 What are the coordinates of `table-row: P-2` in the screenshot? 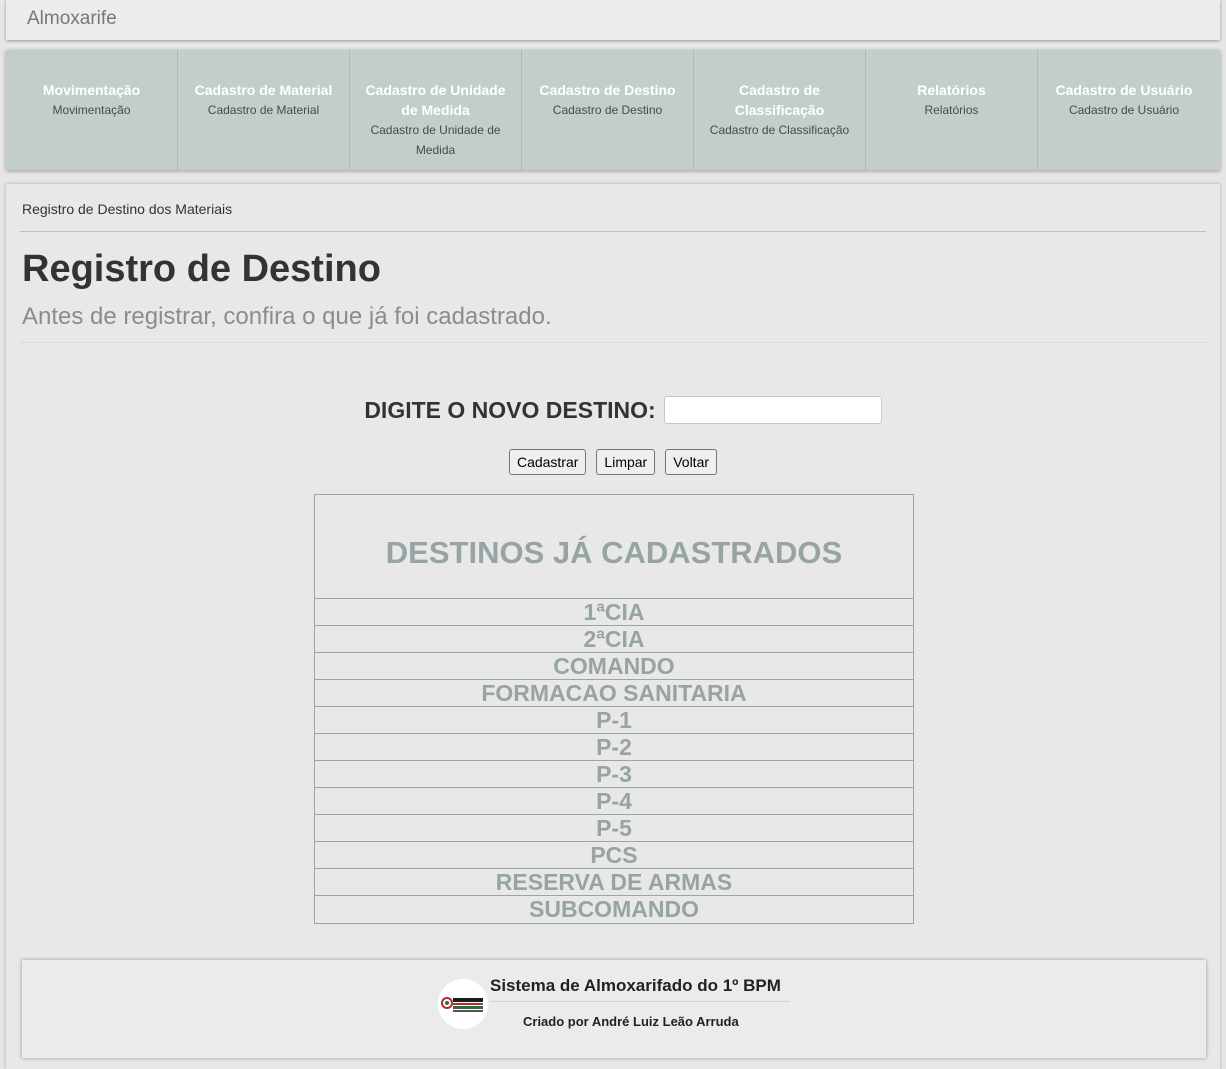 It's located at (614, 747).